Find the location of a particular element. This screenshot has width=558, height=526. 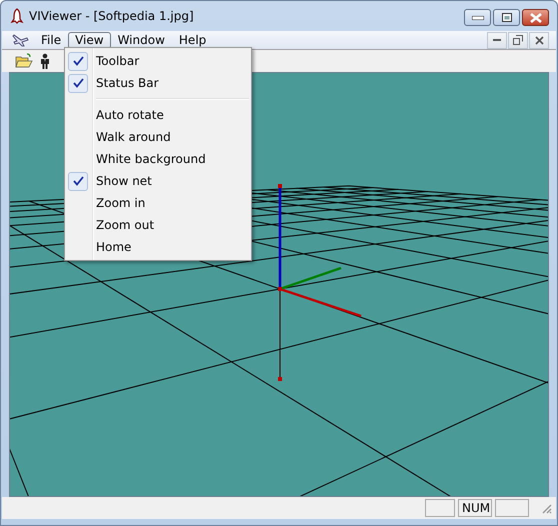

menu-option: Home is located at coordinates (114, 247).